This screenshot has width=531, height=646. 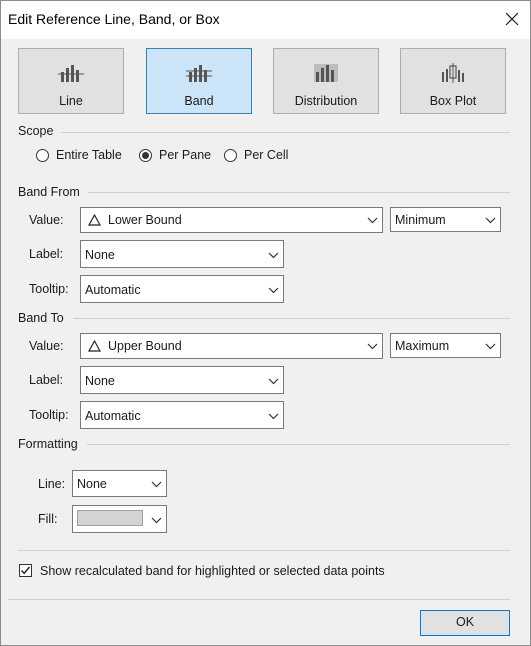 I want to click on band-from-tooltip-dropdown: Automatic, so click(x=182, y=289).